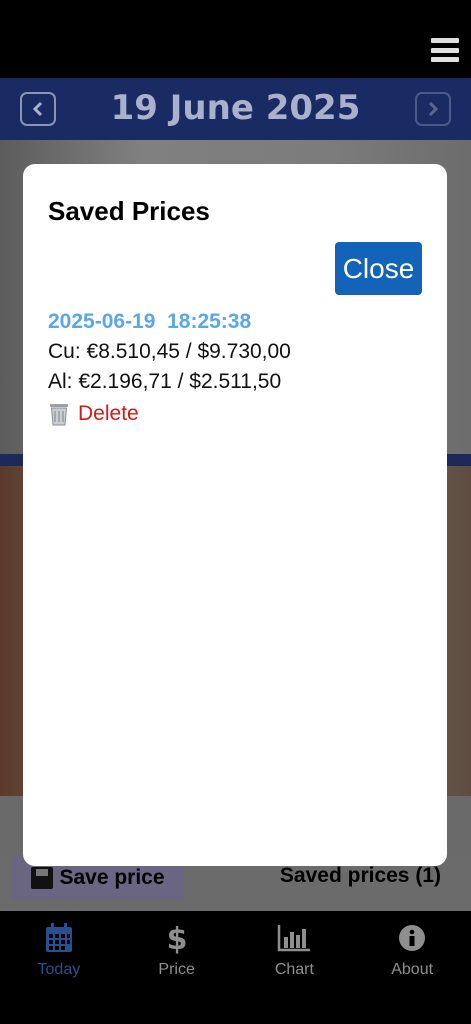 This screenshot has height=1024, width=471. What do you see at coordinates (150, 321) in the screenshot?
I see `entry-timestamp: 2025-06-19 18:25:38` at bounding box center [150, 321].